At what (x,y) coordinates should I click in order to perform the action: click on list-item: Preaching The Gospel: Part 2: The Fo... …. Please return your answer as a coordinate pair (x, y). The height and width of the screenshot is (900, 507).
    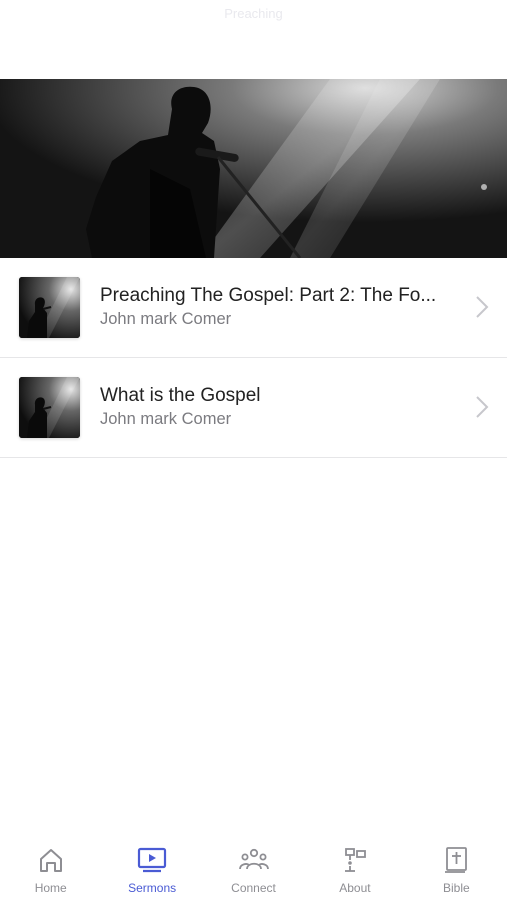
    Looking at the image, I should click on (253, 308).